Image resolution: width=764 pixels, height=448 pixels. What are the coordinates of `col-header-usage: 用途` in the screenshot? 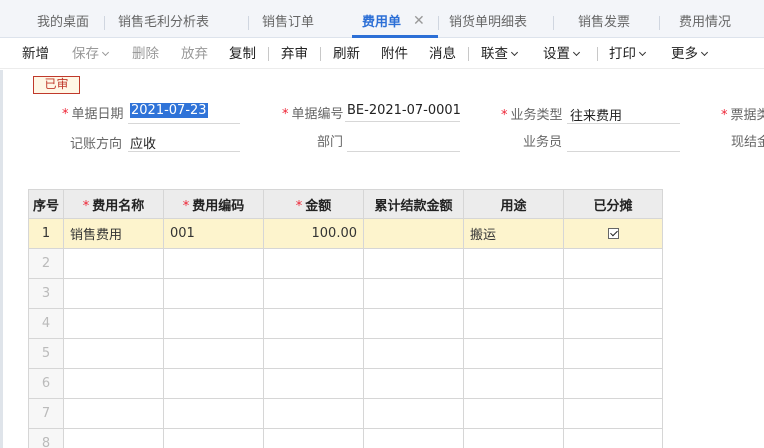 It's located at (513, 204).